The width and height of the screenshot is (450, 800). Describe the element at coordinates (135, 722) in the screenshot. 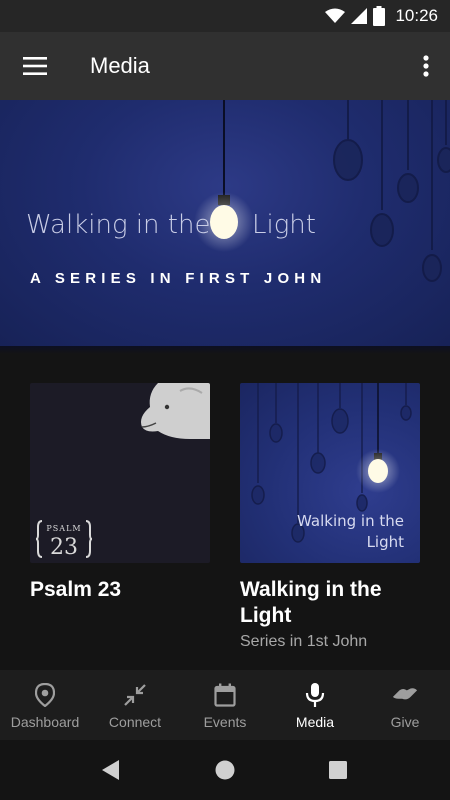

I see `nav-label: Connect` at that location.